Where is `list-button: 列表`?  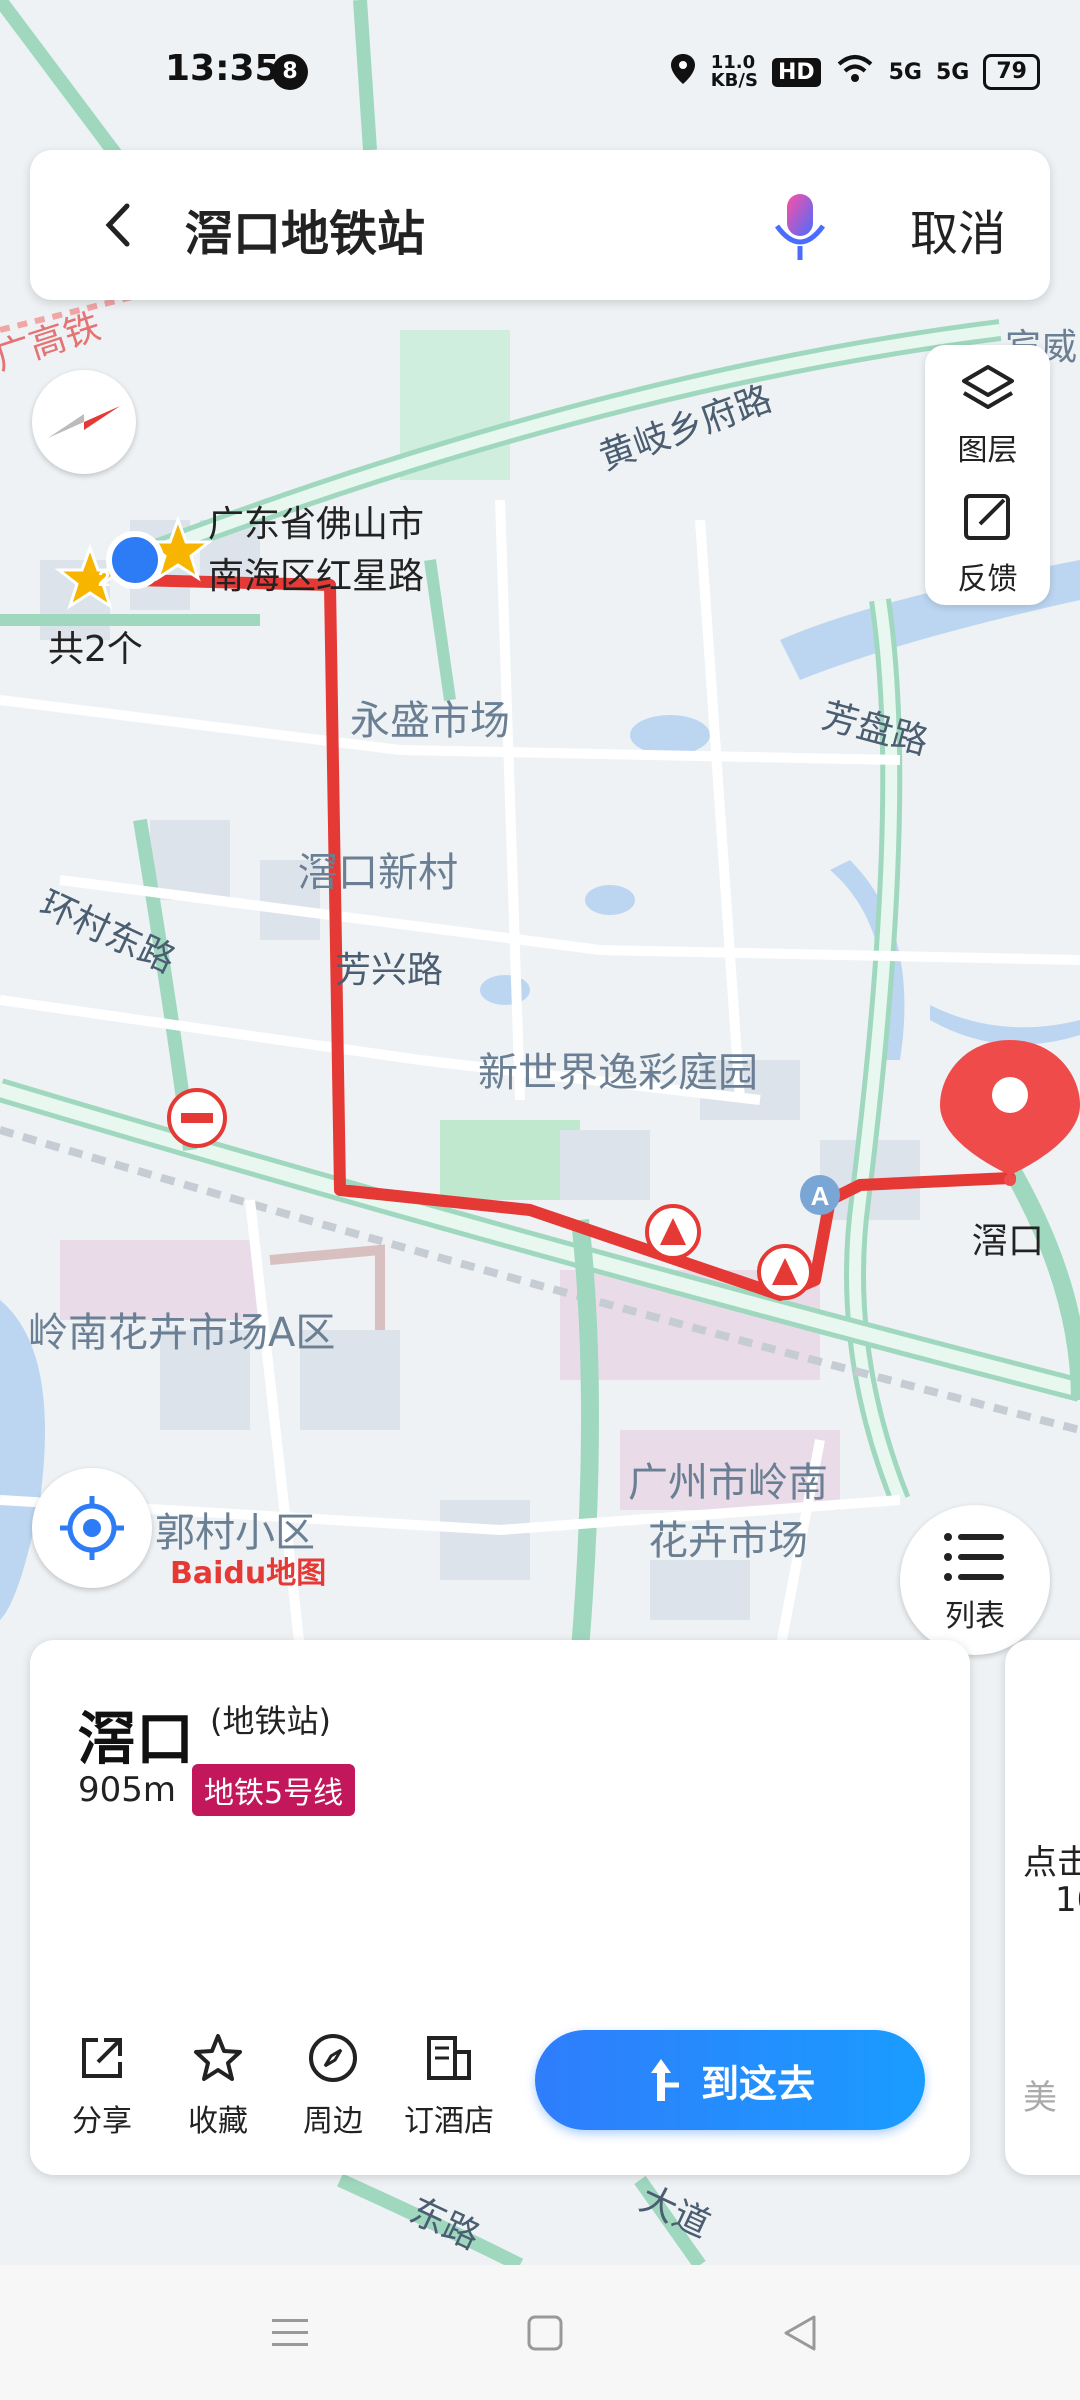 list-button: 列表 is located at coordinates (975, 1580).